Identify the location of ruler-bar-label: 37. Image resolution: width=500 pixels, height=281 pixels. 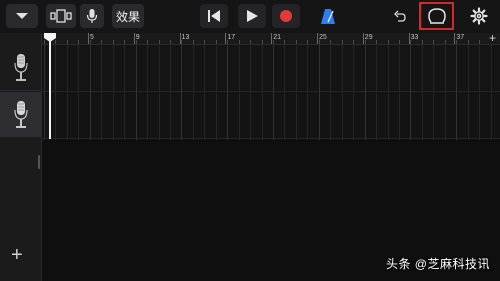
(460, 37).